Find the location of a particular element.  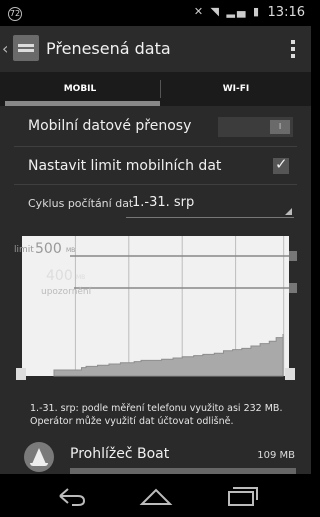

limit-handle is located at coordinates (293, 256).